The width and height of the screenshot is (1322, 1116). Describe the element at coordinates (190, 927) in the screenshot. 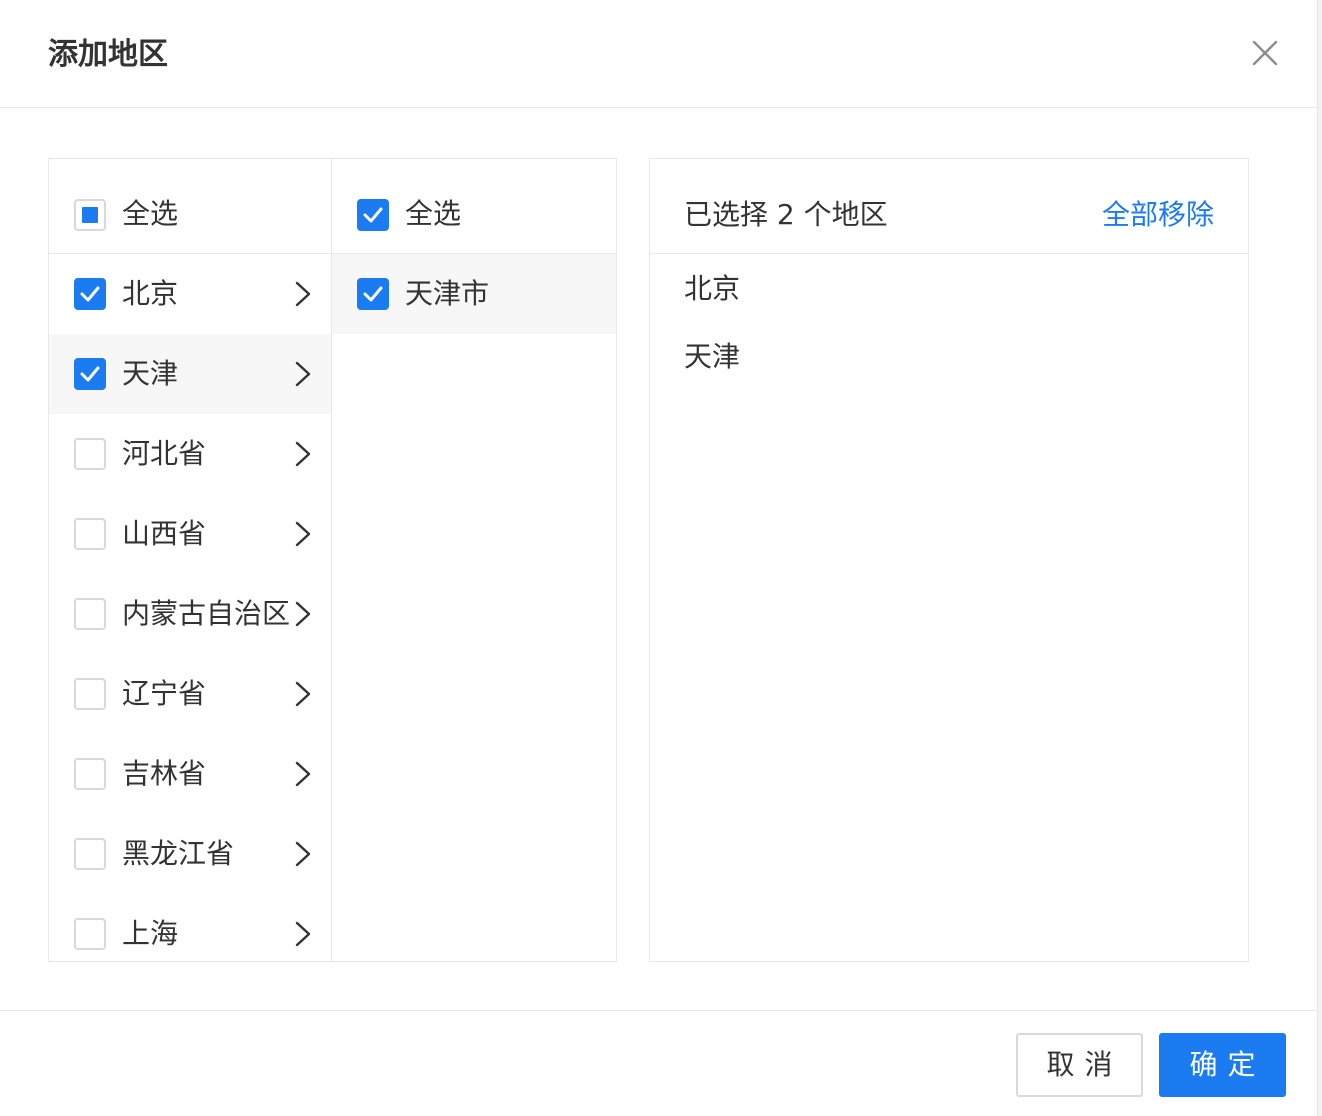

I see `province-row: 上海` at that location.